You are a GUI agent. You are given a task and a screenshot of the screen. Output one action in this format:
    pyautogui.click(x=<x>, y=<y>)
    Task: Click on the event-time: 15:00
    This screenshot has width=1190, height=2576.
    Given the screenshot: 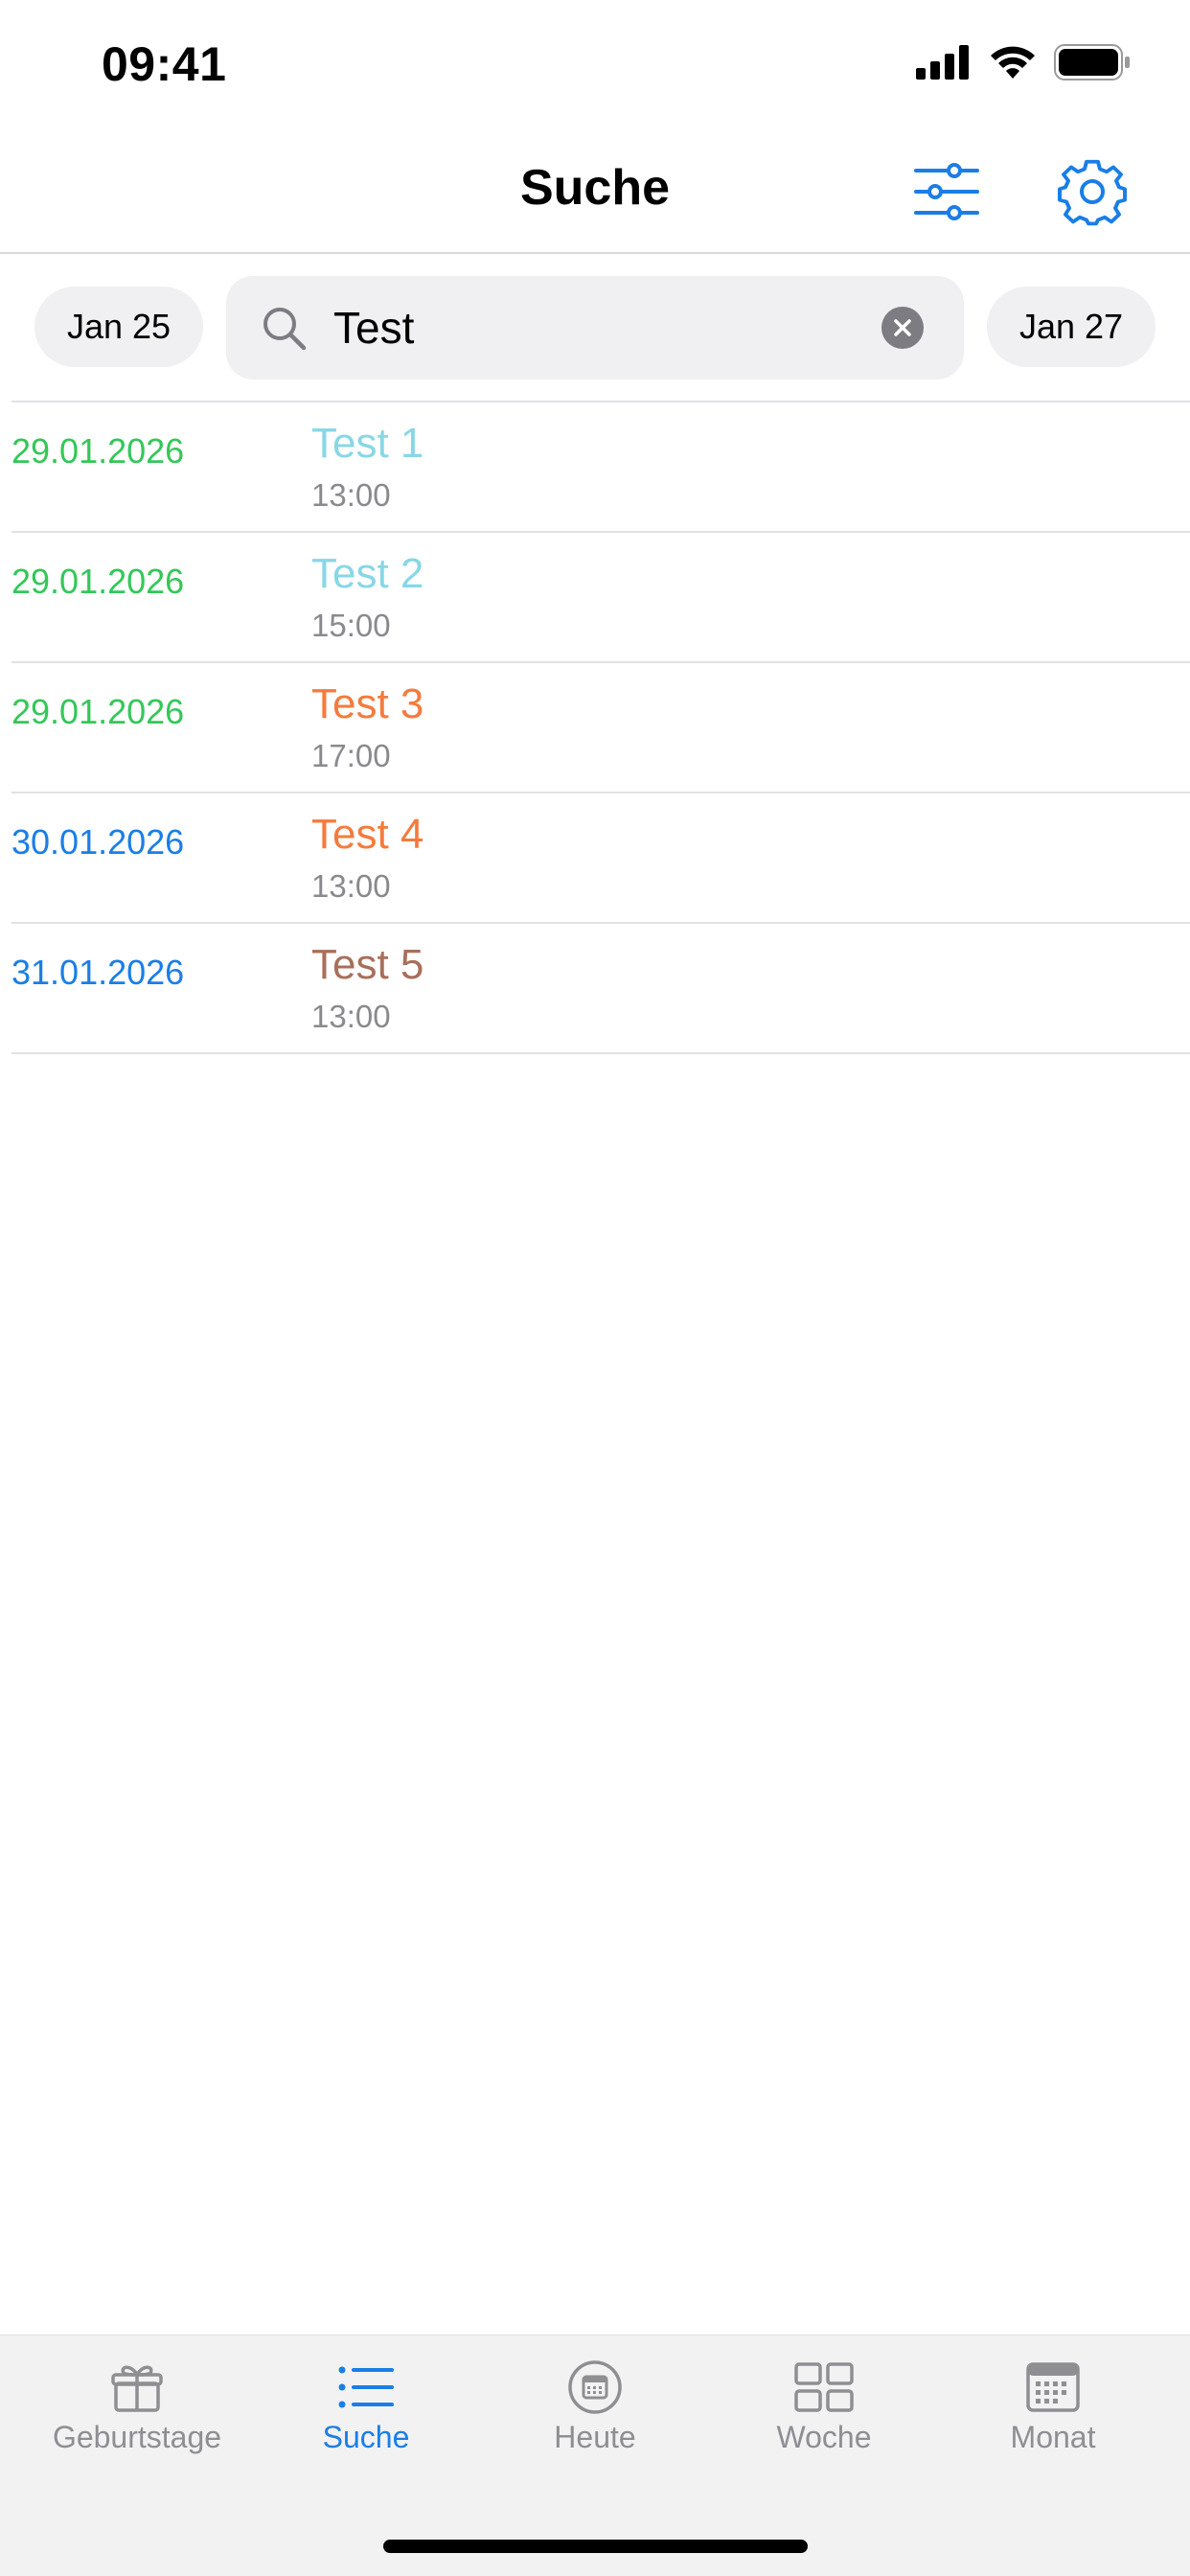 What is the action you would take?
    pyautogui.click(x=351, y=625)
    